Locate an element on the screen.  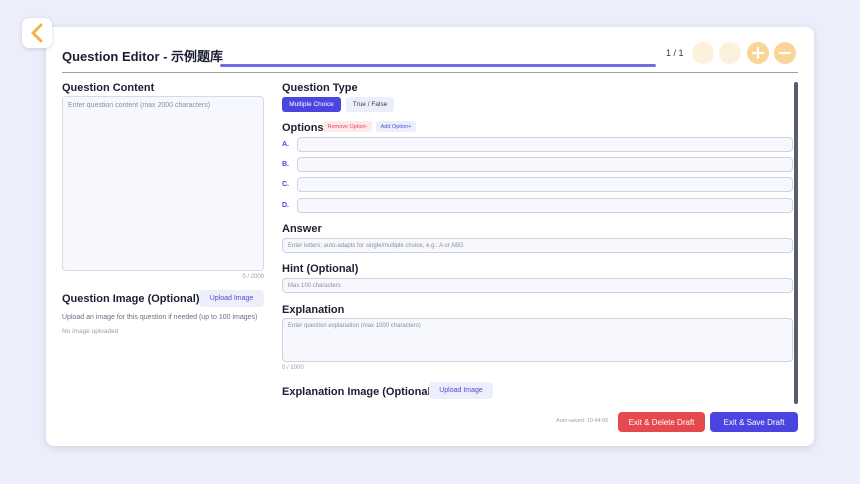
option-letter-b: B. is located at coordinates (285, 164).